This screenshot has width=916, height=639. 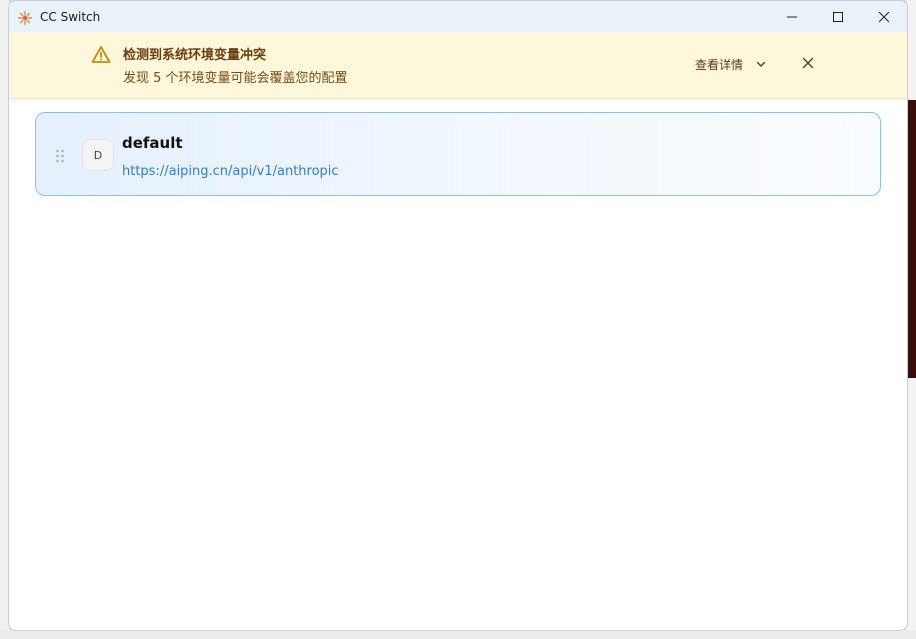 I want to click on dismiss-banner-icon, so click(x=808, y=63).